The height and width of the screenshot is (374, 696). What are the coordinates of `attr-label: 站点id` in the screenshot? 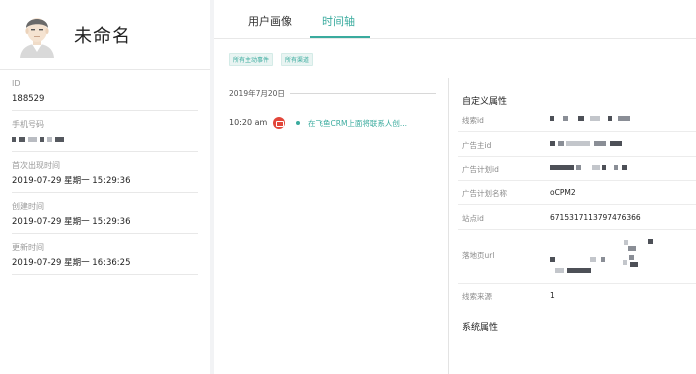 It's located at (473, 218).